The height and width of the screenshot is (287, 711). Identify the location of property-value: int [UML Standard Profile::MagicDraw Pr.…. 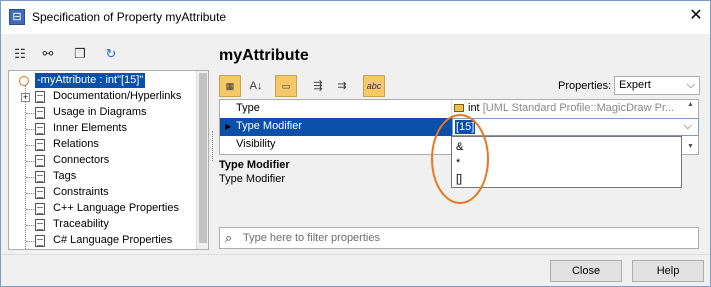
(564, 108).